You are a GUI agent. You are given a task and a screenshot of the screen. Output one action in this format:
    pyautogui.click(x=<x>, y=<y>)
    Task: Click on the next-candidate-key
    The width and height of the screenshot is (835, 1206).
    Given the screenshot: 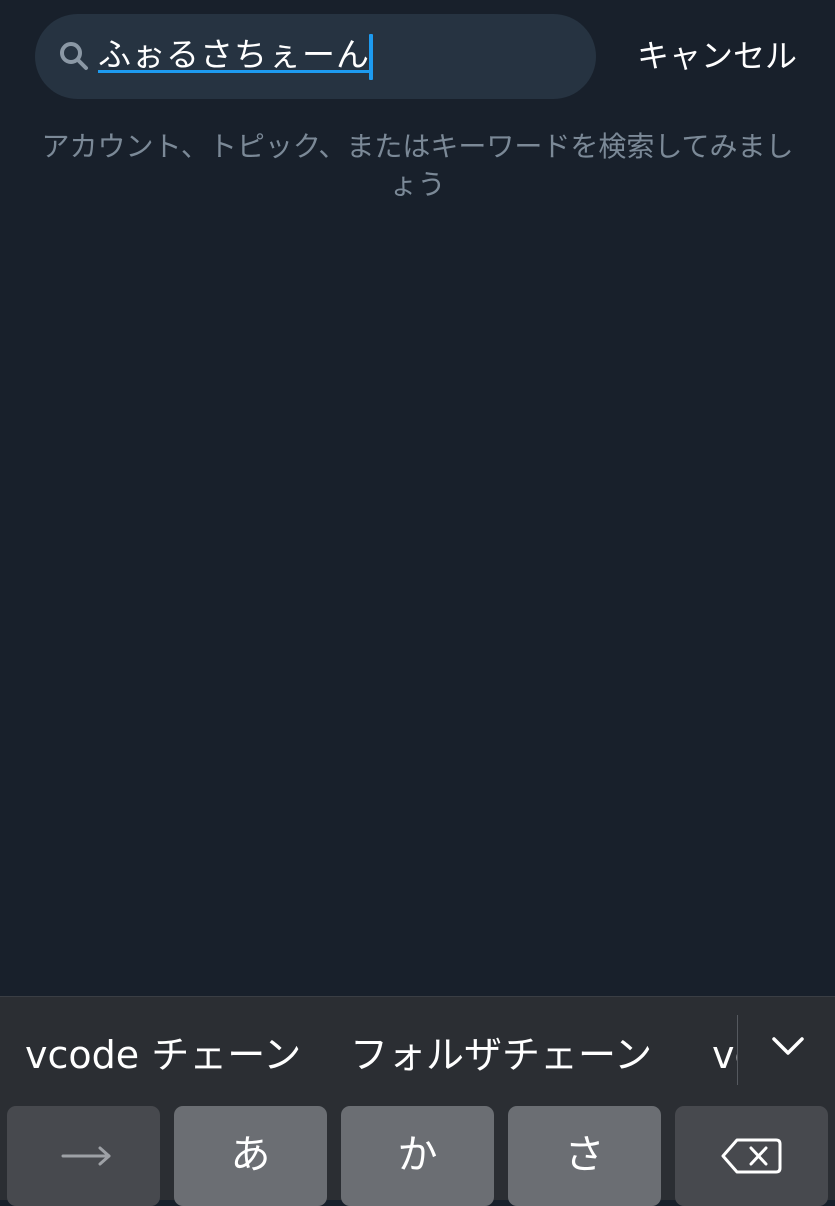 What is the action you would take?
    pyautogui.click(x=83, y=1156)
    